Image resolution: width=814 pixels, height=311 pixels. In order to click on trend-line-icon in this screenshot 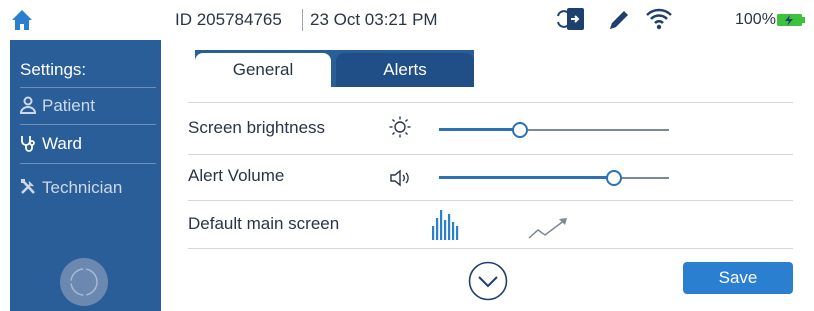, I will do `click(549, 228)`.